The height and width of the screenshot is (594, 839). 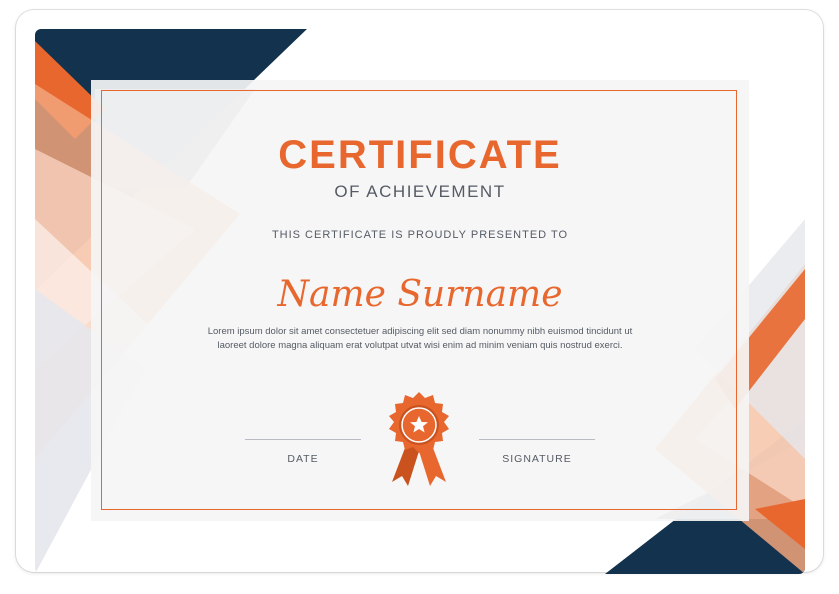 What do you see at coordinates (419, 439) in the screenshot?
I see `award-ribbon-star-icon` at bounding box center [419, 439].